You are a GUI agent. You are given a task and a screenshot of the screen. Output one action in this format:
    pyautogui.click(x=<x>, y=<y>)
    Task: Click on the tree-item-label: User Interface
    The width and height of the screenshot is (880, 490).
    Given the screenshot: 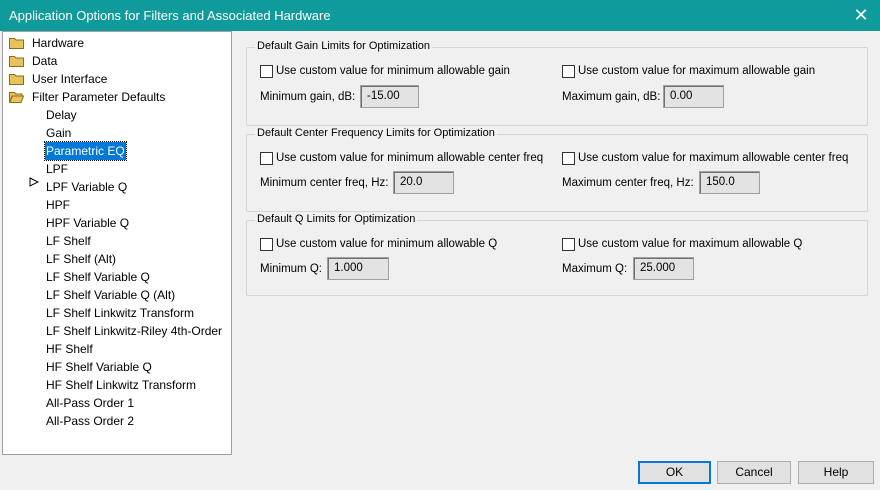 What is the action you would take?
    pyautogui.click(x=70, y=79)
    